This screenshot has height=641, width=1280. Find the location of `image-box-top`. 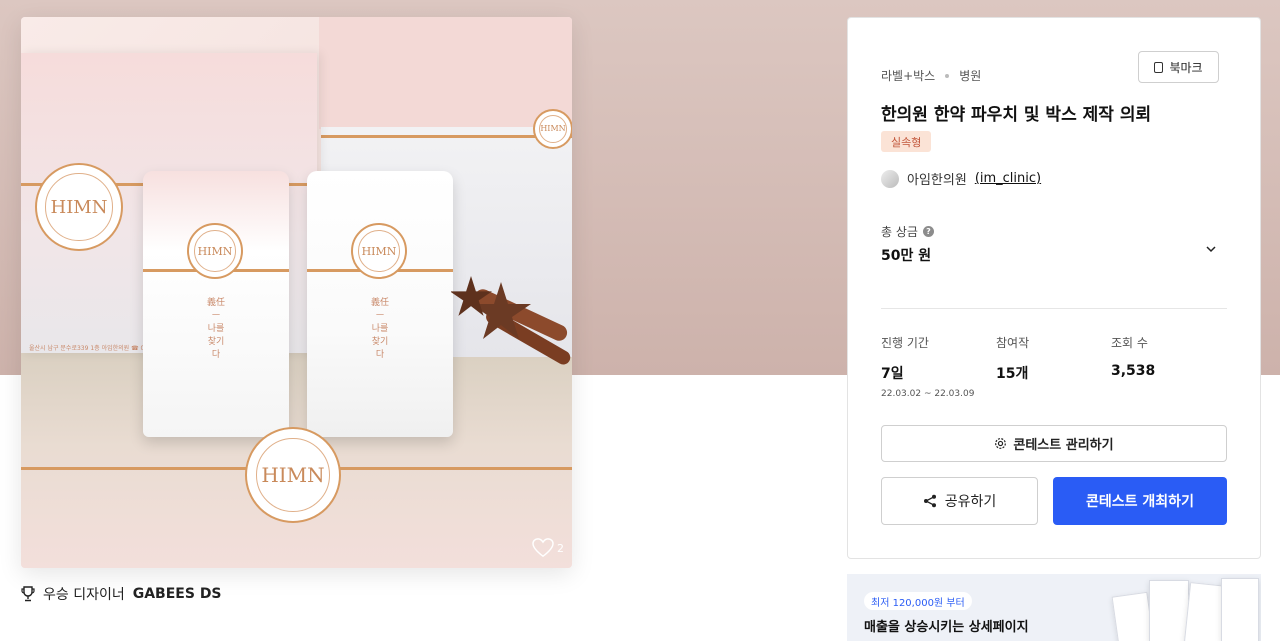

image-box-top is located at coordinates (445, 73).